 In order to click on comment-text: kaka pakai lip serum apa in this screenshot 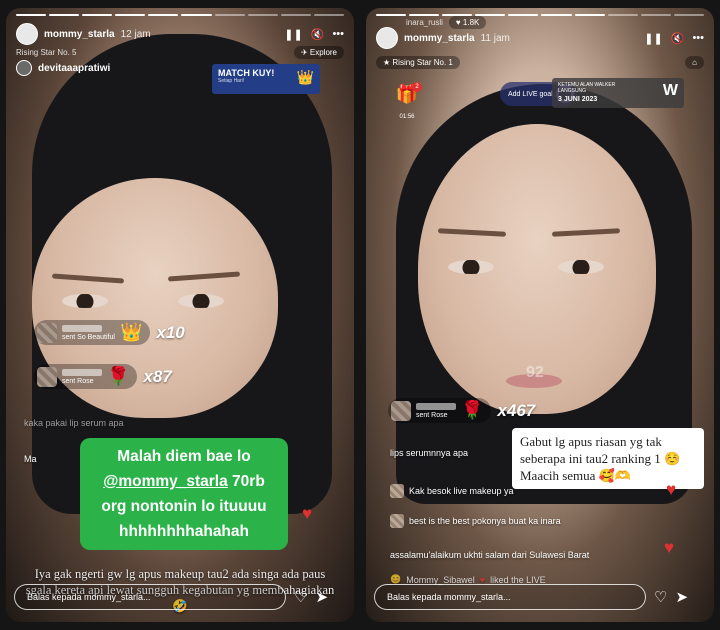, I will do `click(74, 423)`.